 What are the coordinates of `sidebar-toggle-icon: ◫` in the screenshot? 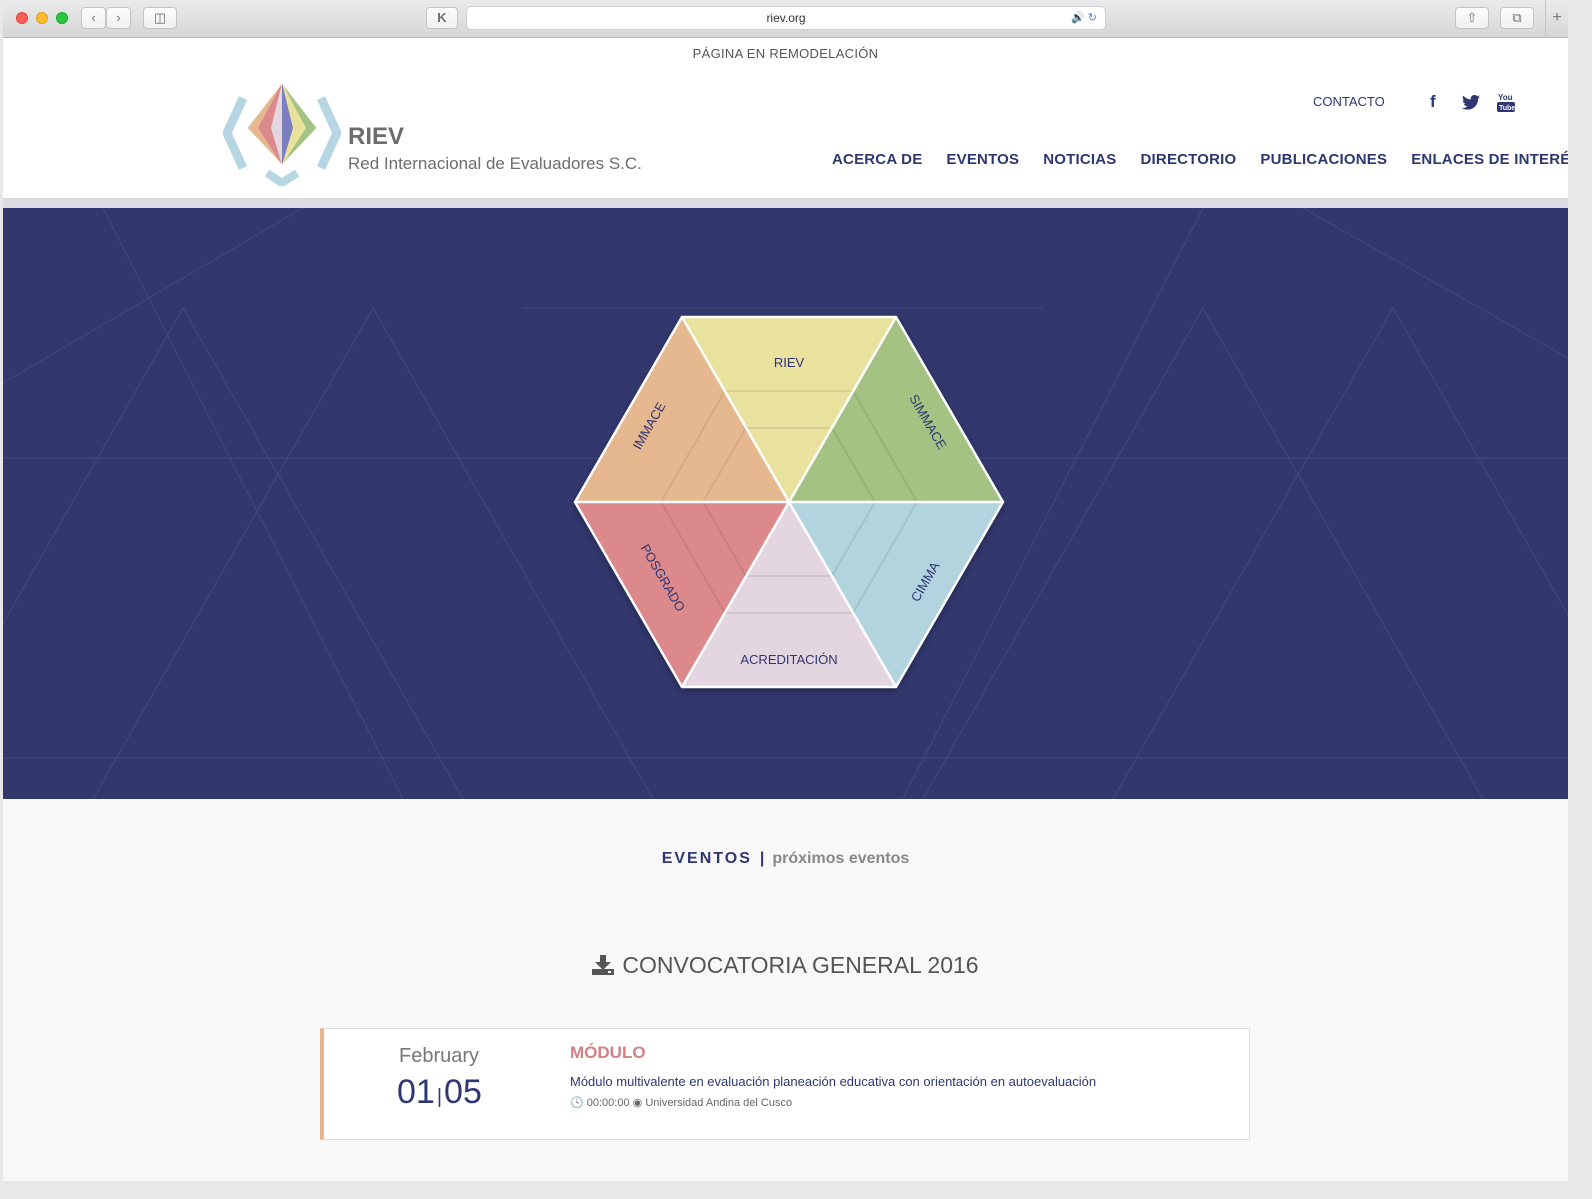 It's located at (160, 18).